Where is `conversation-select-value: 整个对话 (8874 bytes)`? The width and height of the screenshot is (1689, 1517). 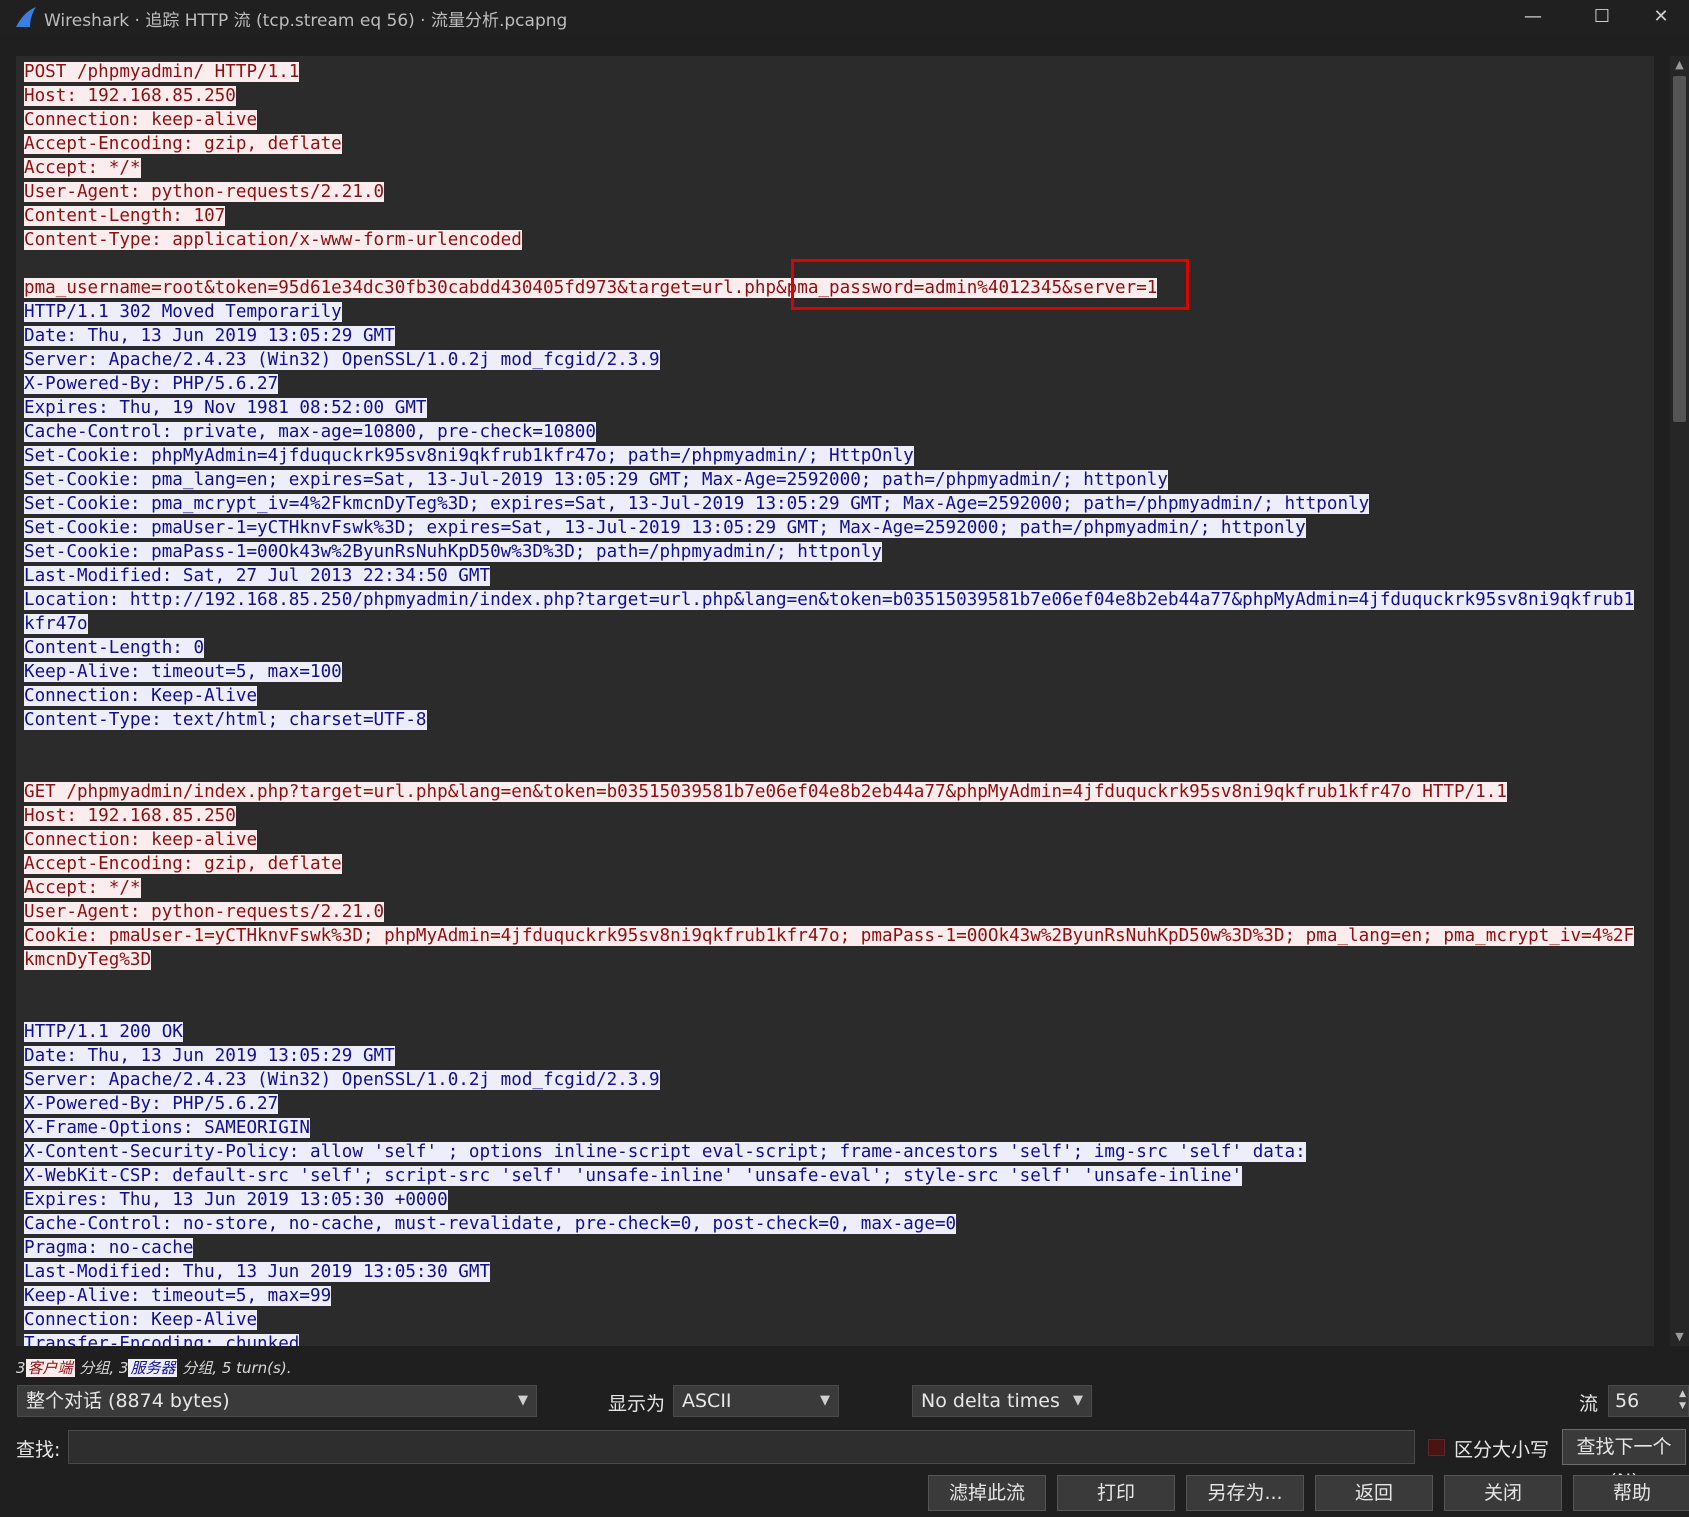 conversation-select-value: 整个对话 (8874 bytes) is located at coordinates (128, 1401).